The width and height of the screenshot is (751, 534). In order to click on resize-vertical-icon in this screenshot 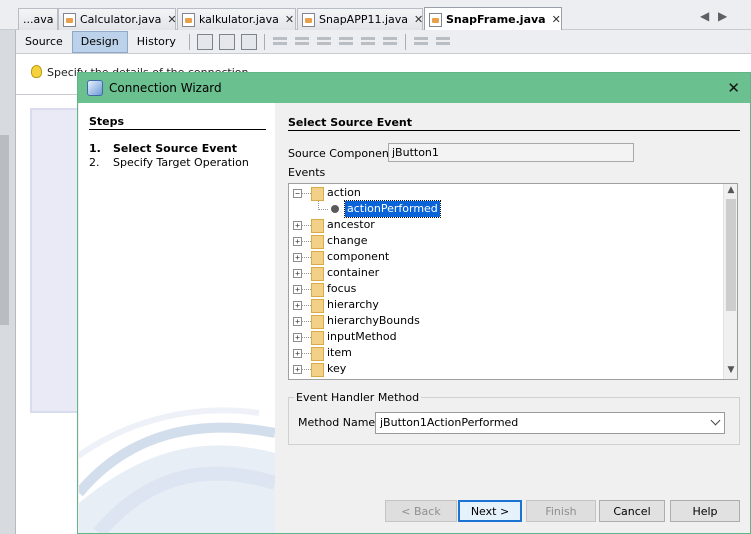, I will do `click(443, 42)`.